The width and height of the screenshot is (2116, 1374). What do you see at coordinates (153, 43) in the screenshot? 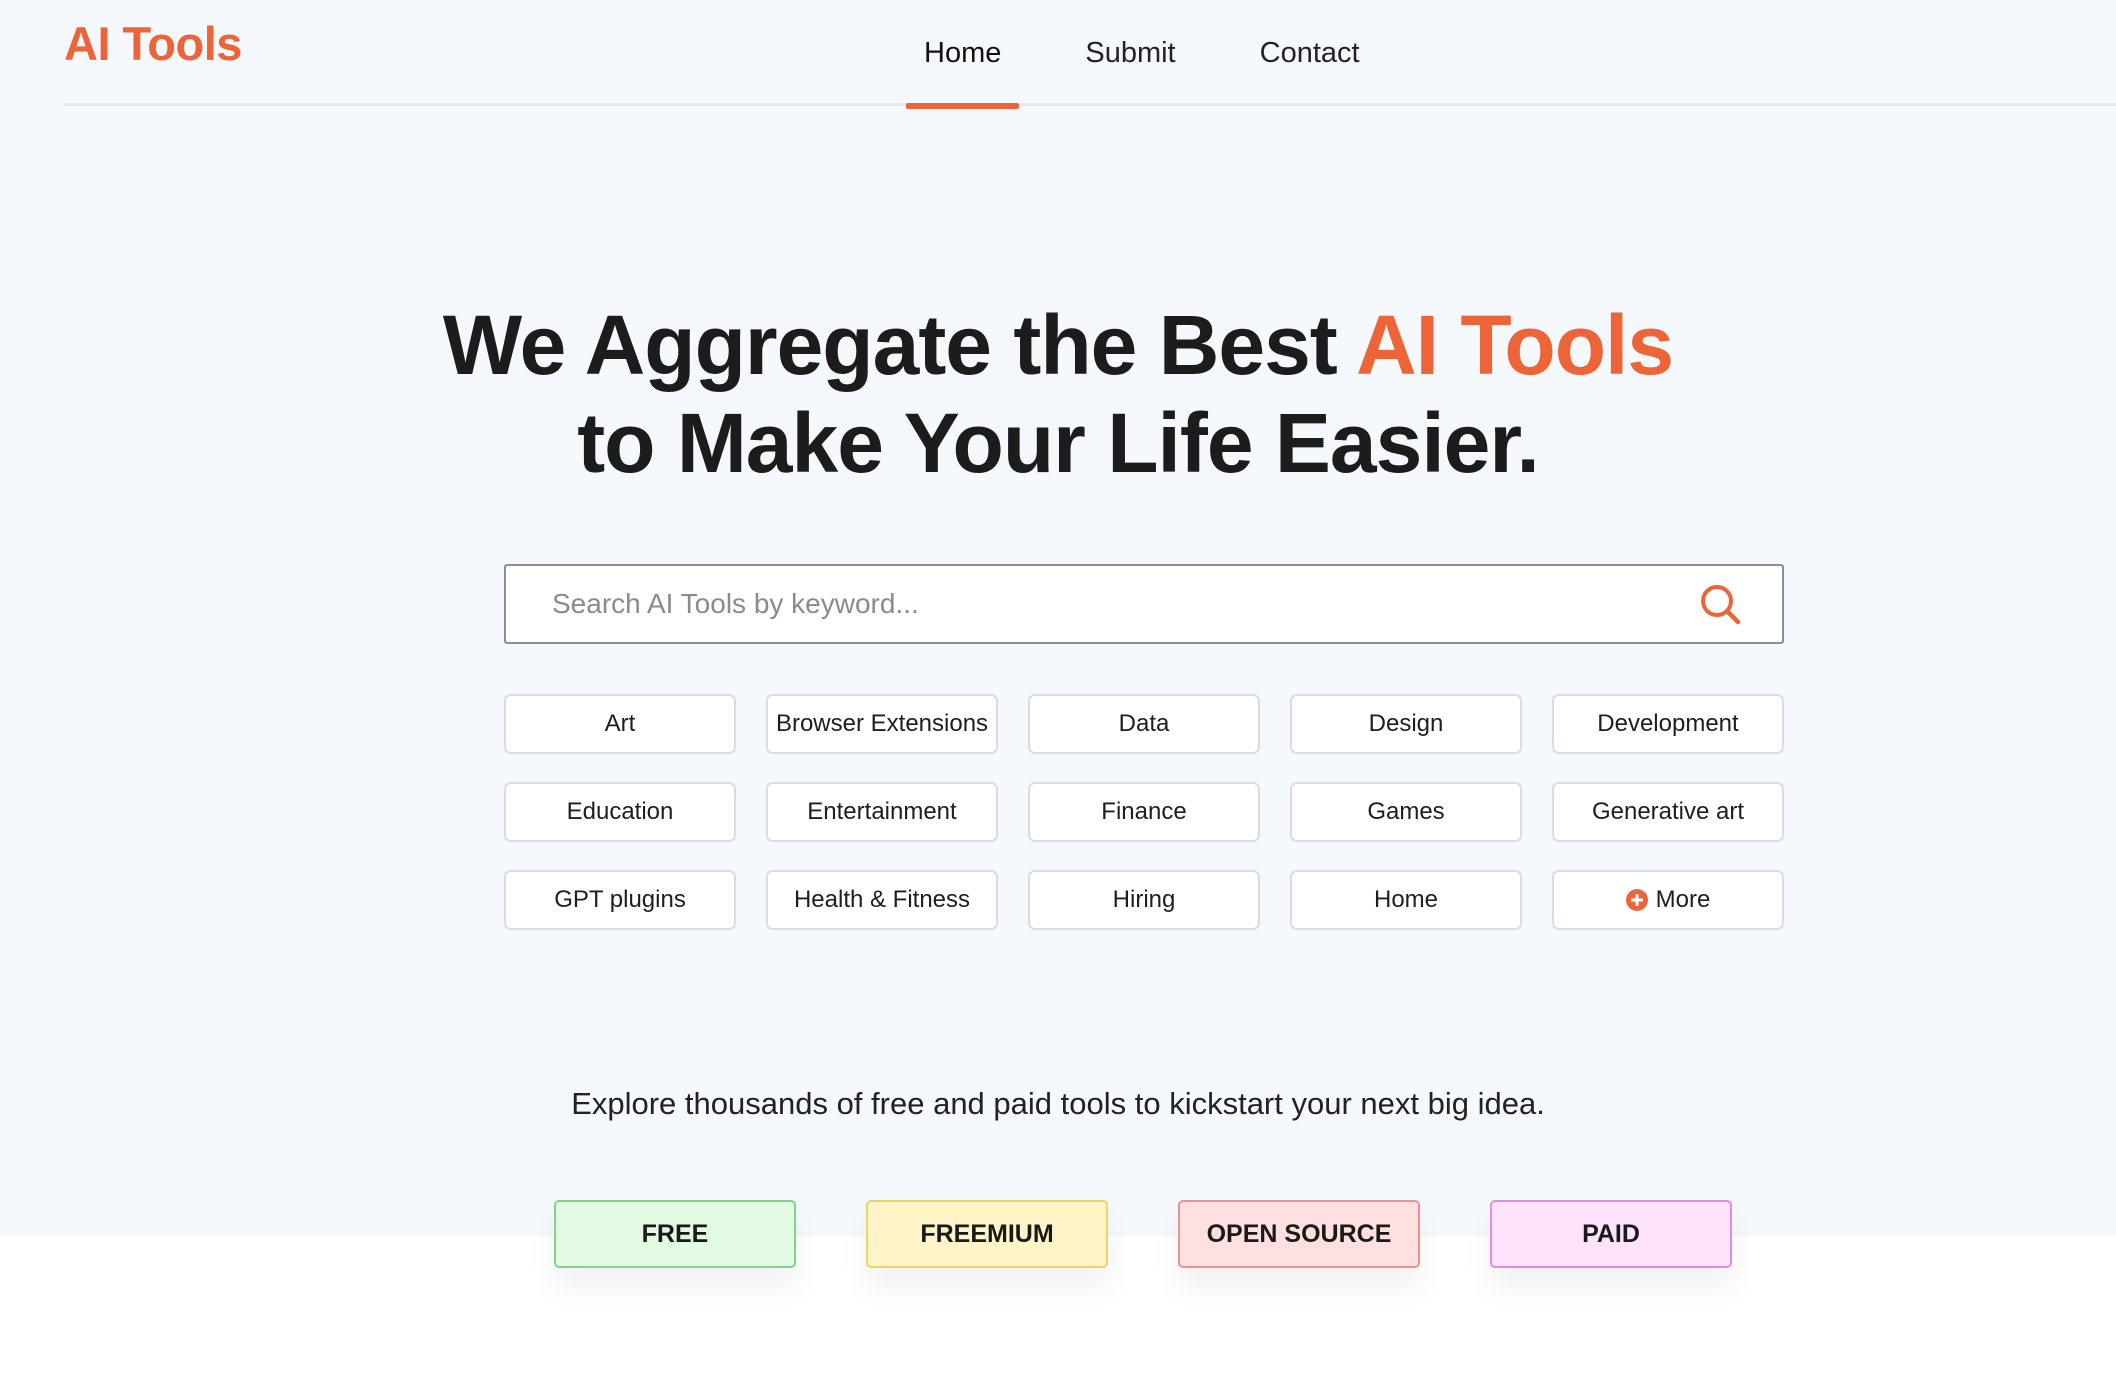
I see `site-logo: AI Tools` at bounding box center [153, 43].